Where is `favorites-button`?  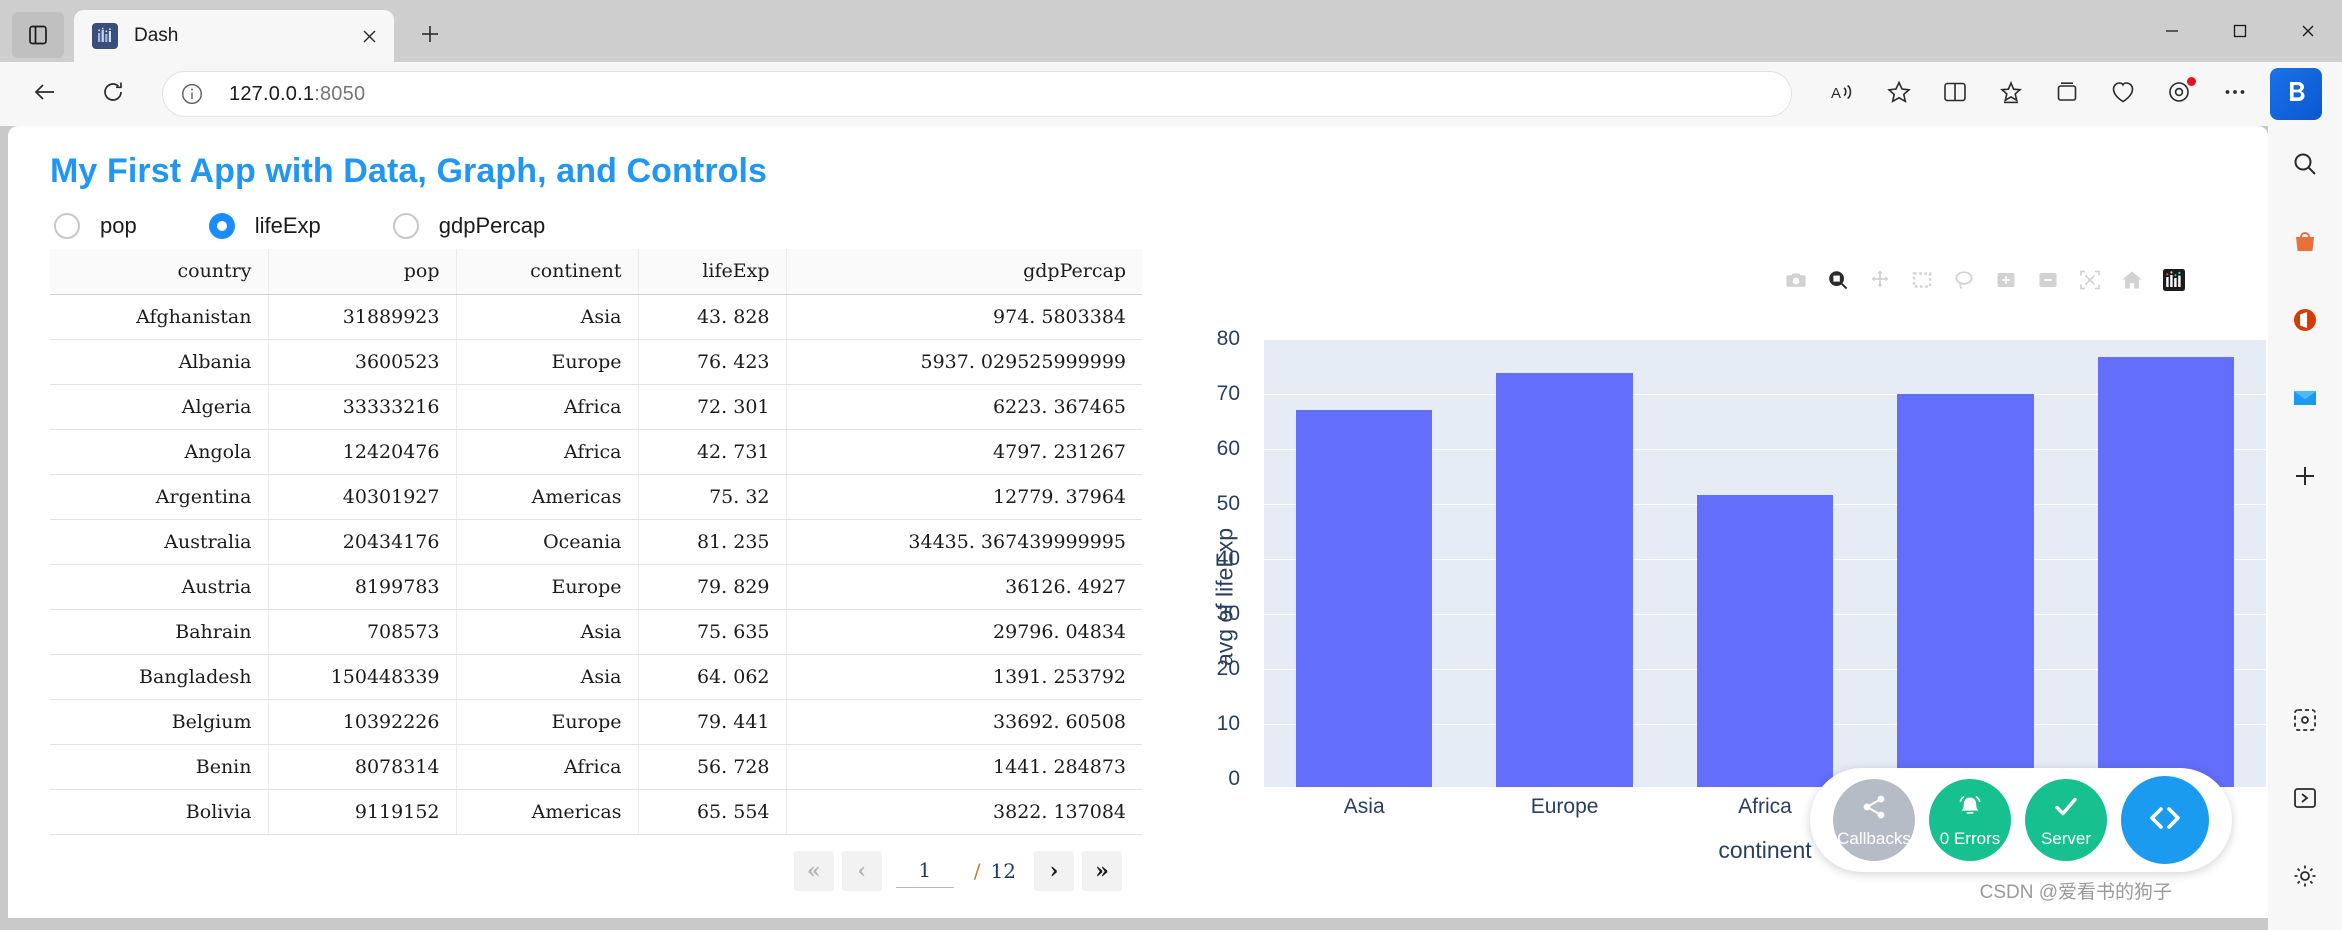
favorites-button is located at coordinates (2011, 94).